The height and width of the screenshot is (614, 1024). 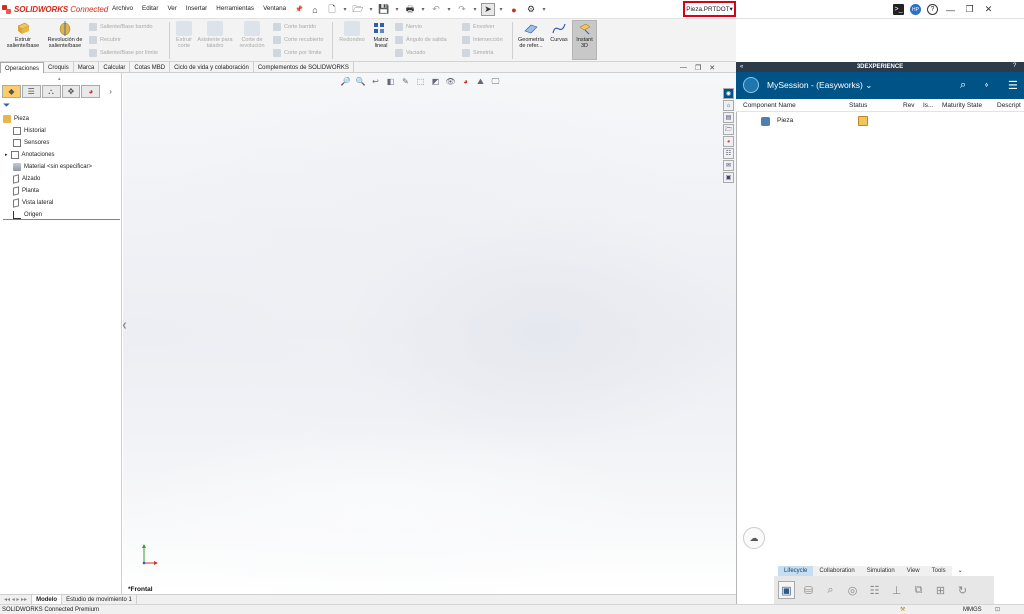 I want to click on hamburger-menu-icon: ☰, so click(x=1013, y=85).